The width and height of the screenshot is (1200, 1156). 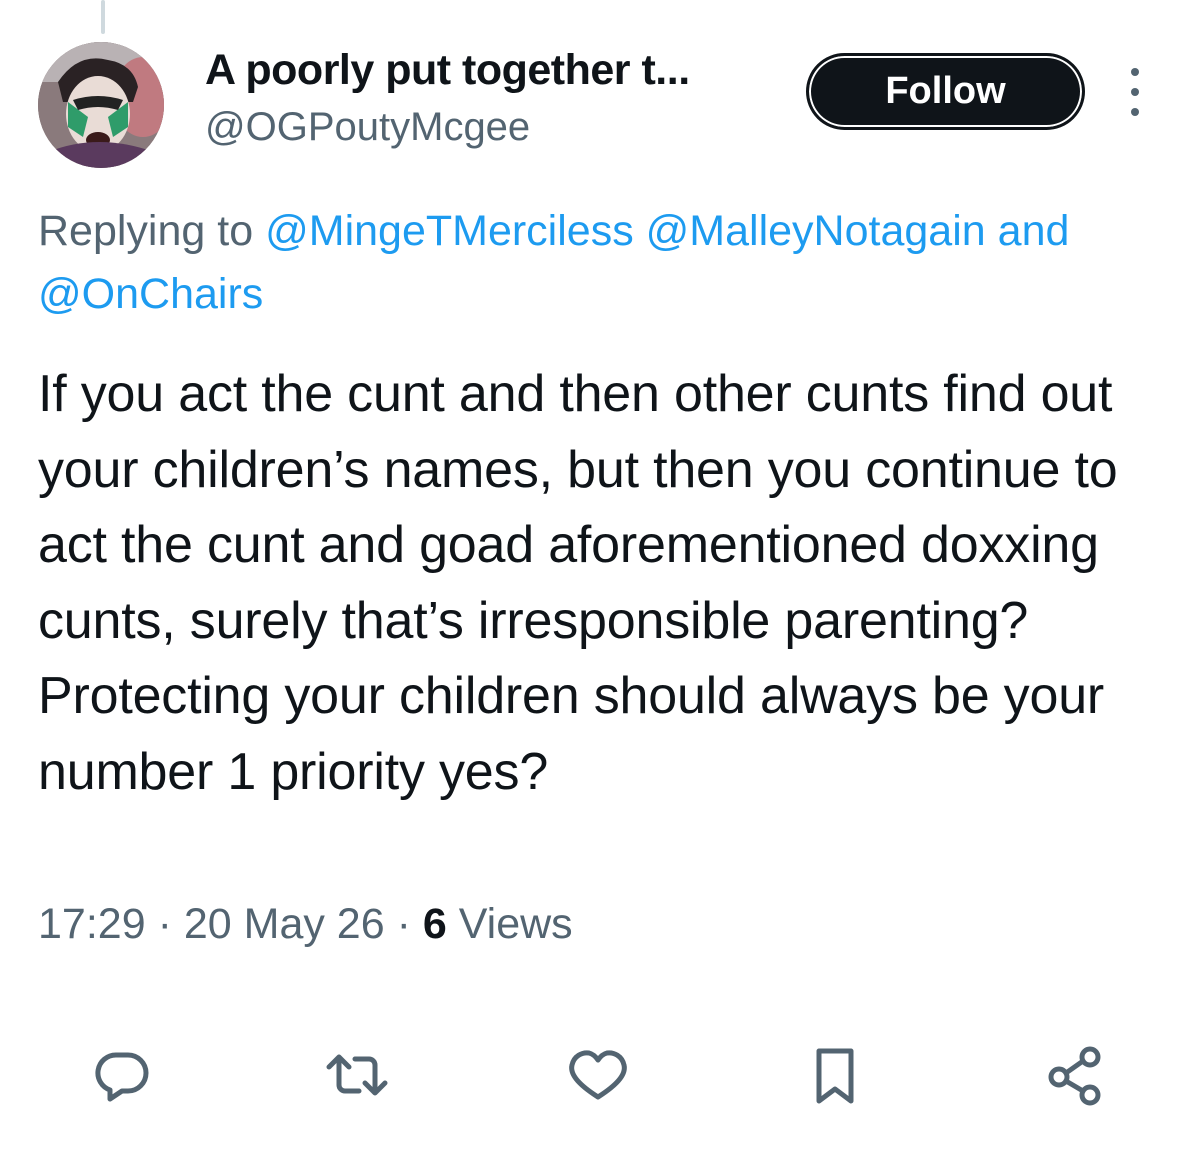 What do you see at coordinates (816, 231) in the screenshot?
I see `mention-link: @MalleyNotagain` at bounding box center [816, 231].